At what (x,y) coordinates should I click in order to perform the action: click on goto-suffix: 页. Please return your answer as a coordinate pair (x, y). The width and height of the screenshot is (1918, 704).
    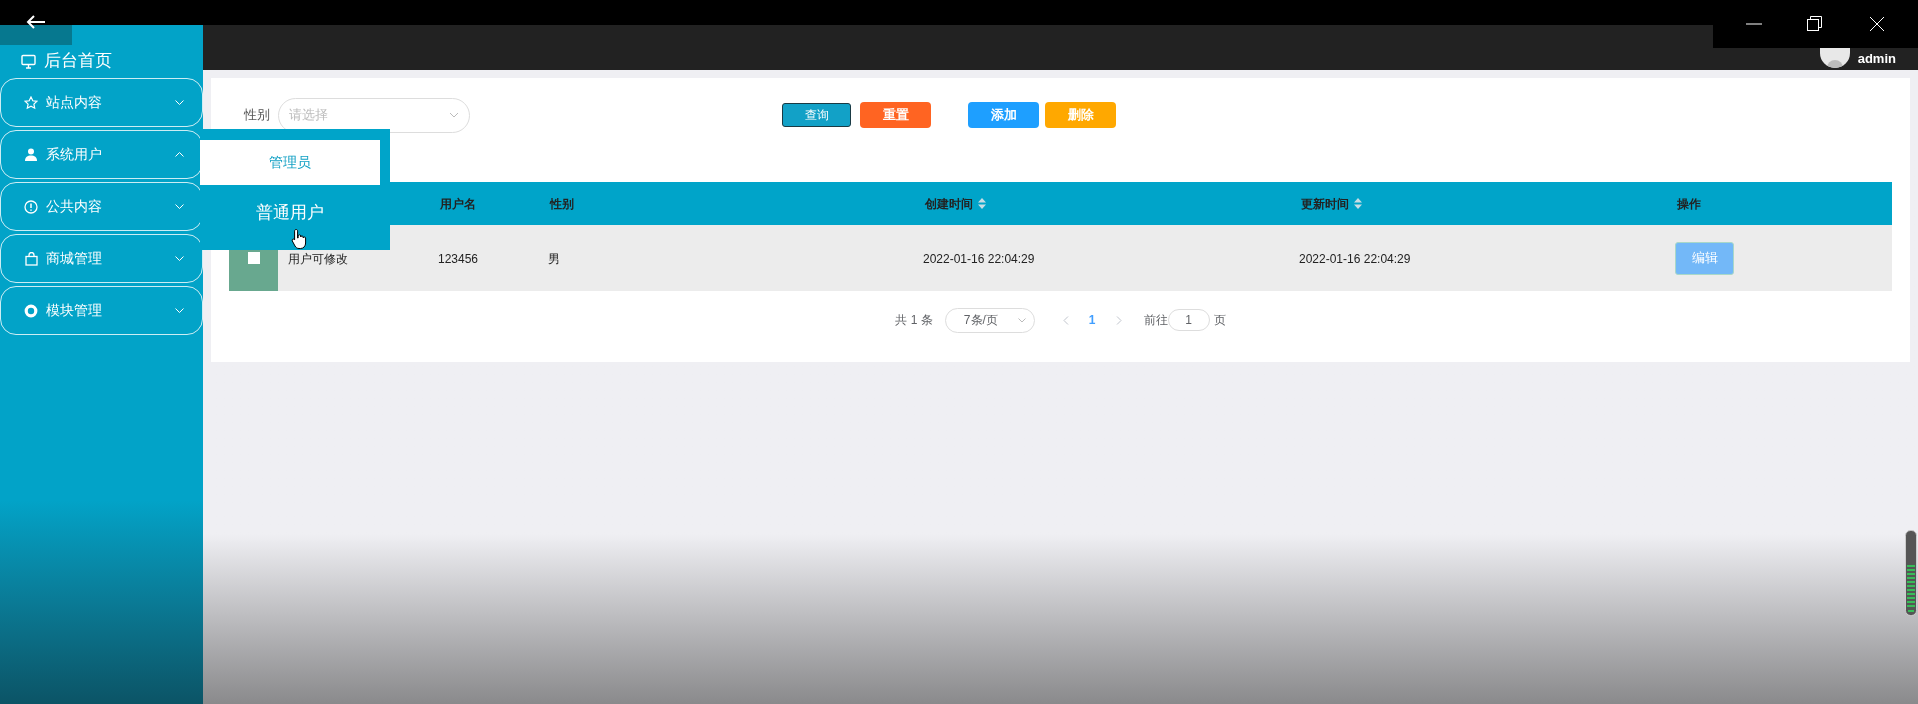
    Looking at the image, I should click on (1219, 320).